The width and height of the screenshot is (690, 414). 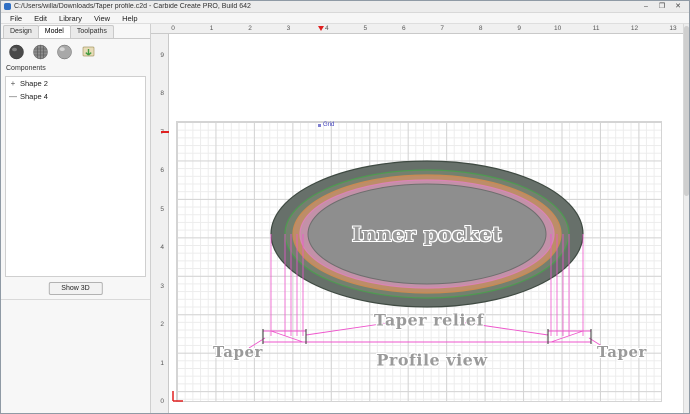 What do you see at coordinates (26, 68) in the screenshot?
I see `components-header: Components` at bounding box center [26, 68].